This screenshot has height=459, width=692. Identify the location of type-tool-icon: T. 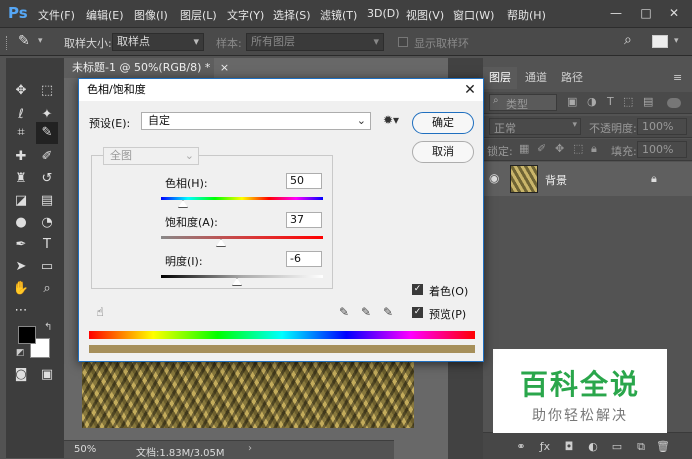
(47, 245).